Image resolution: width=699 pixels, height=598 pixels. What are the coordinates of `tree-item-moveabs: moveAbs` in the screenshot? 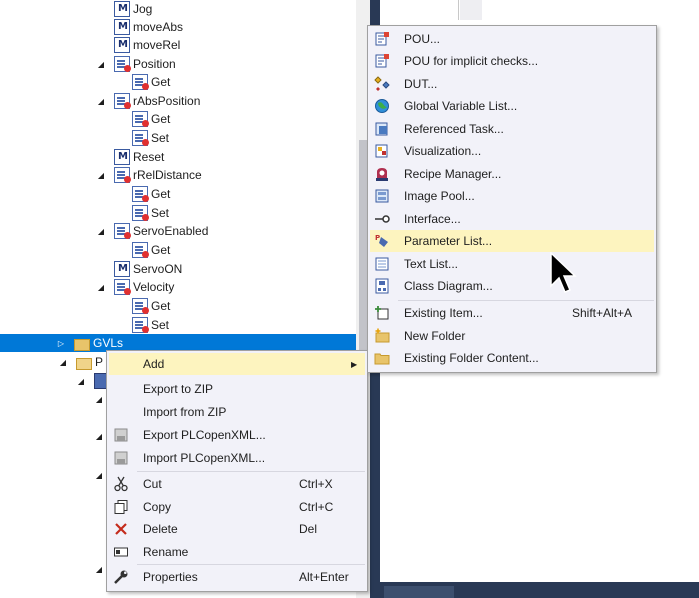 It's located at (139, 27).